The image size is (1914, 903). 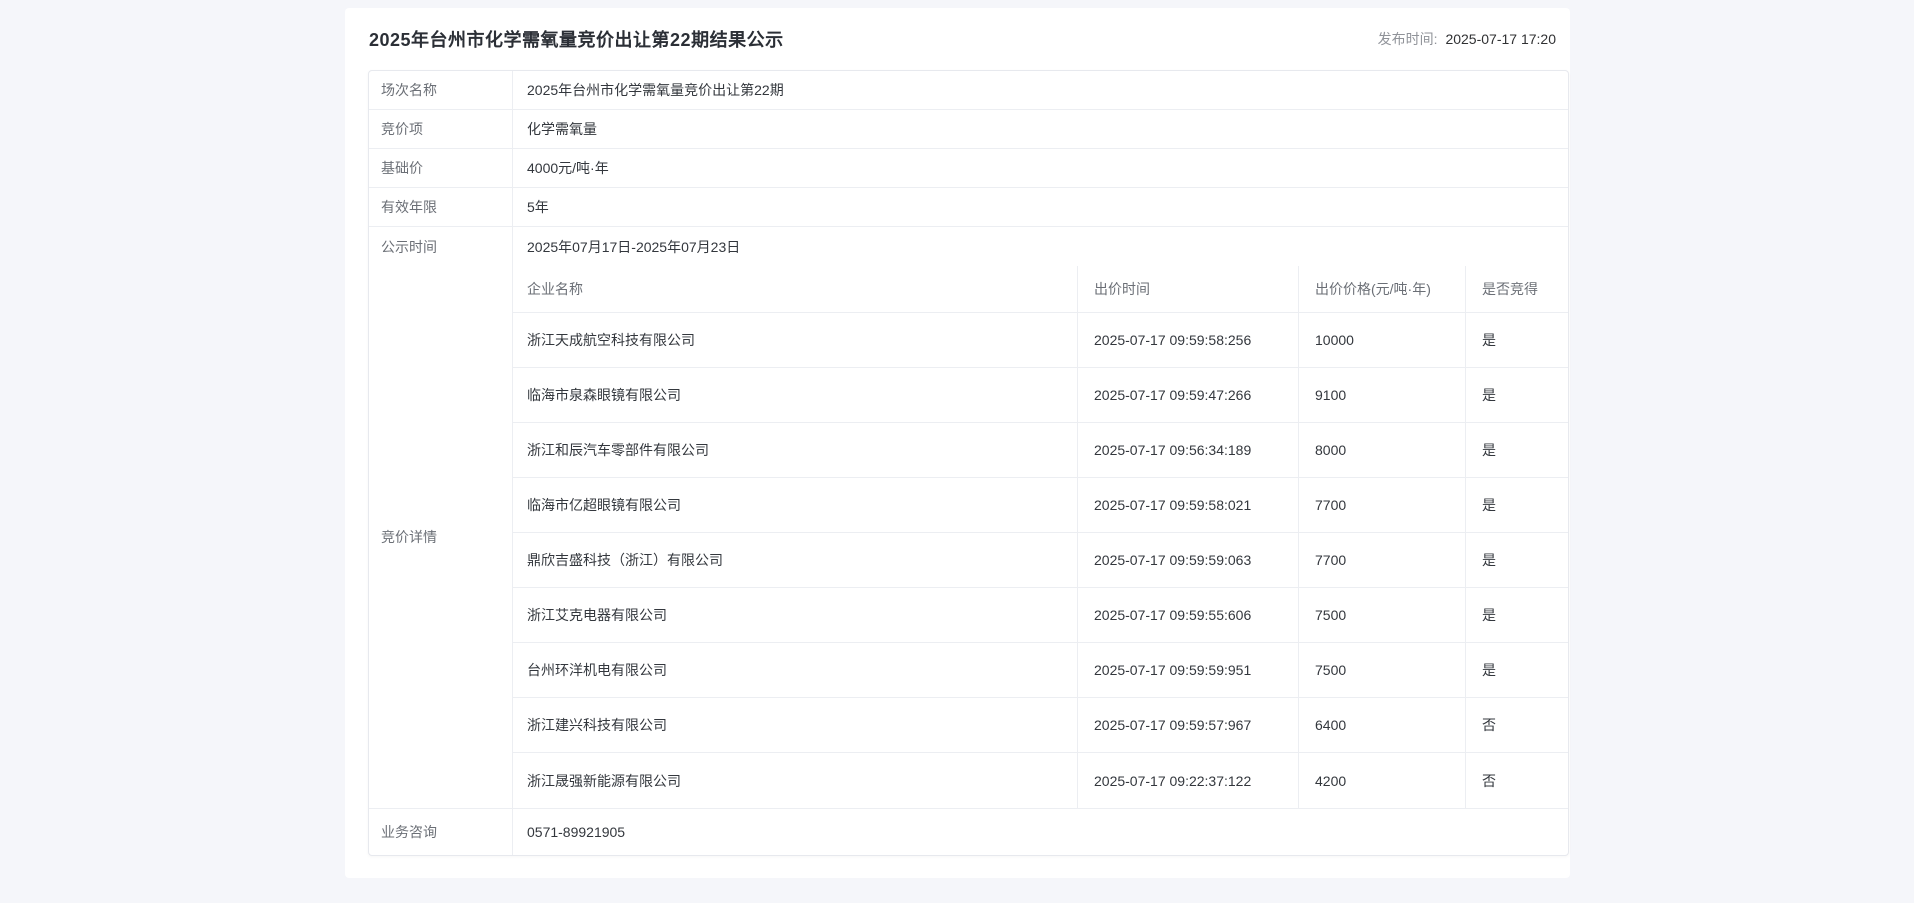 I want to click on bid-cell-company-name: 台州环洋机电有限公司, so click(x=795, y=670).